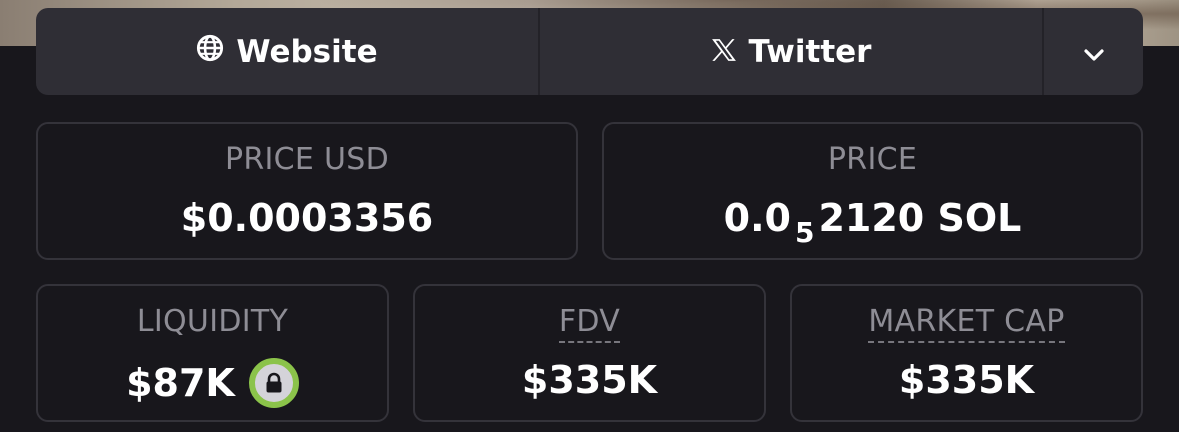 Image resolution: width=1179 pixels, height=432 pixels. I want to click on fdv-amount: $335K, so click(589, 380).